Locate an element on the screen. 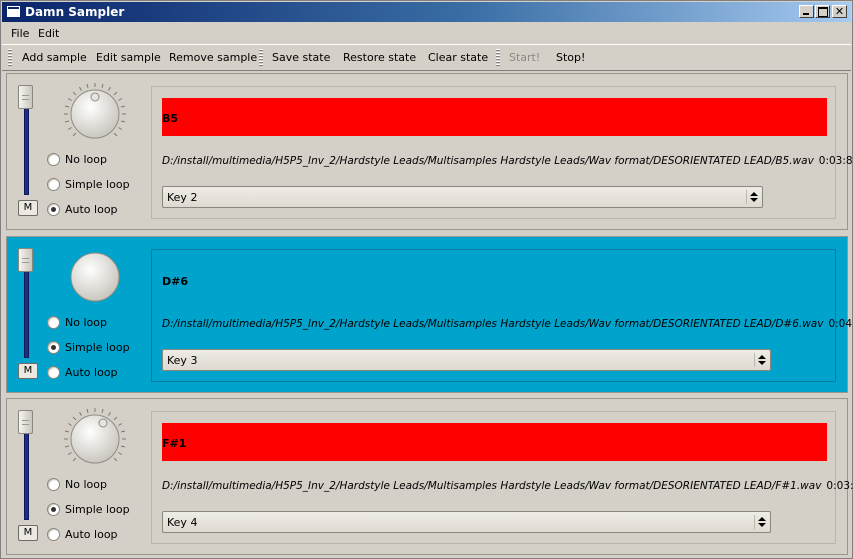 This screenshot has width=853, height=559. window-title: Damn Sampler is located at coordinates (75, 12).